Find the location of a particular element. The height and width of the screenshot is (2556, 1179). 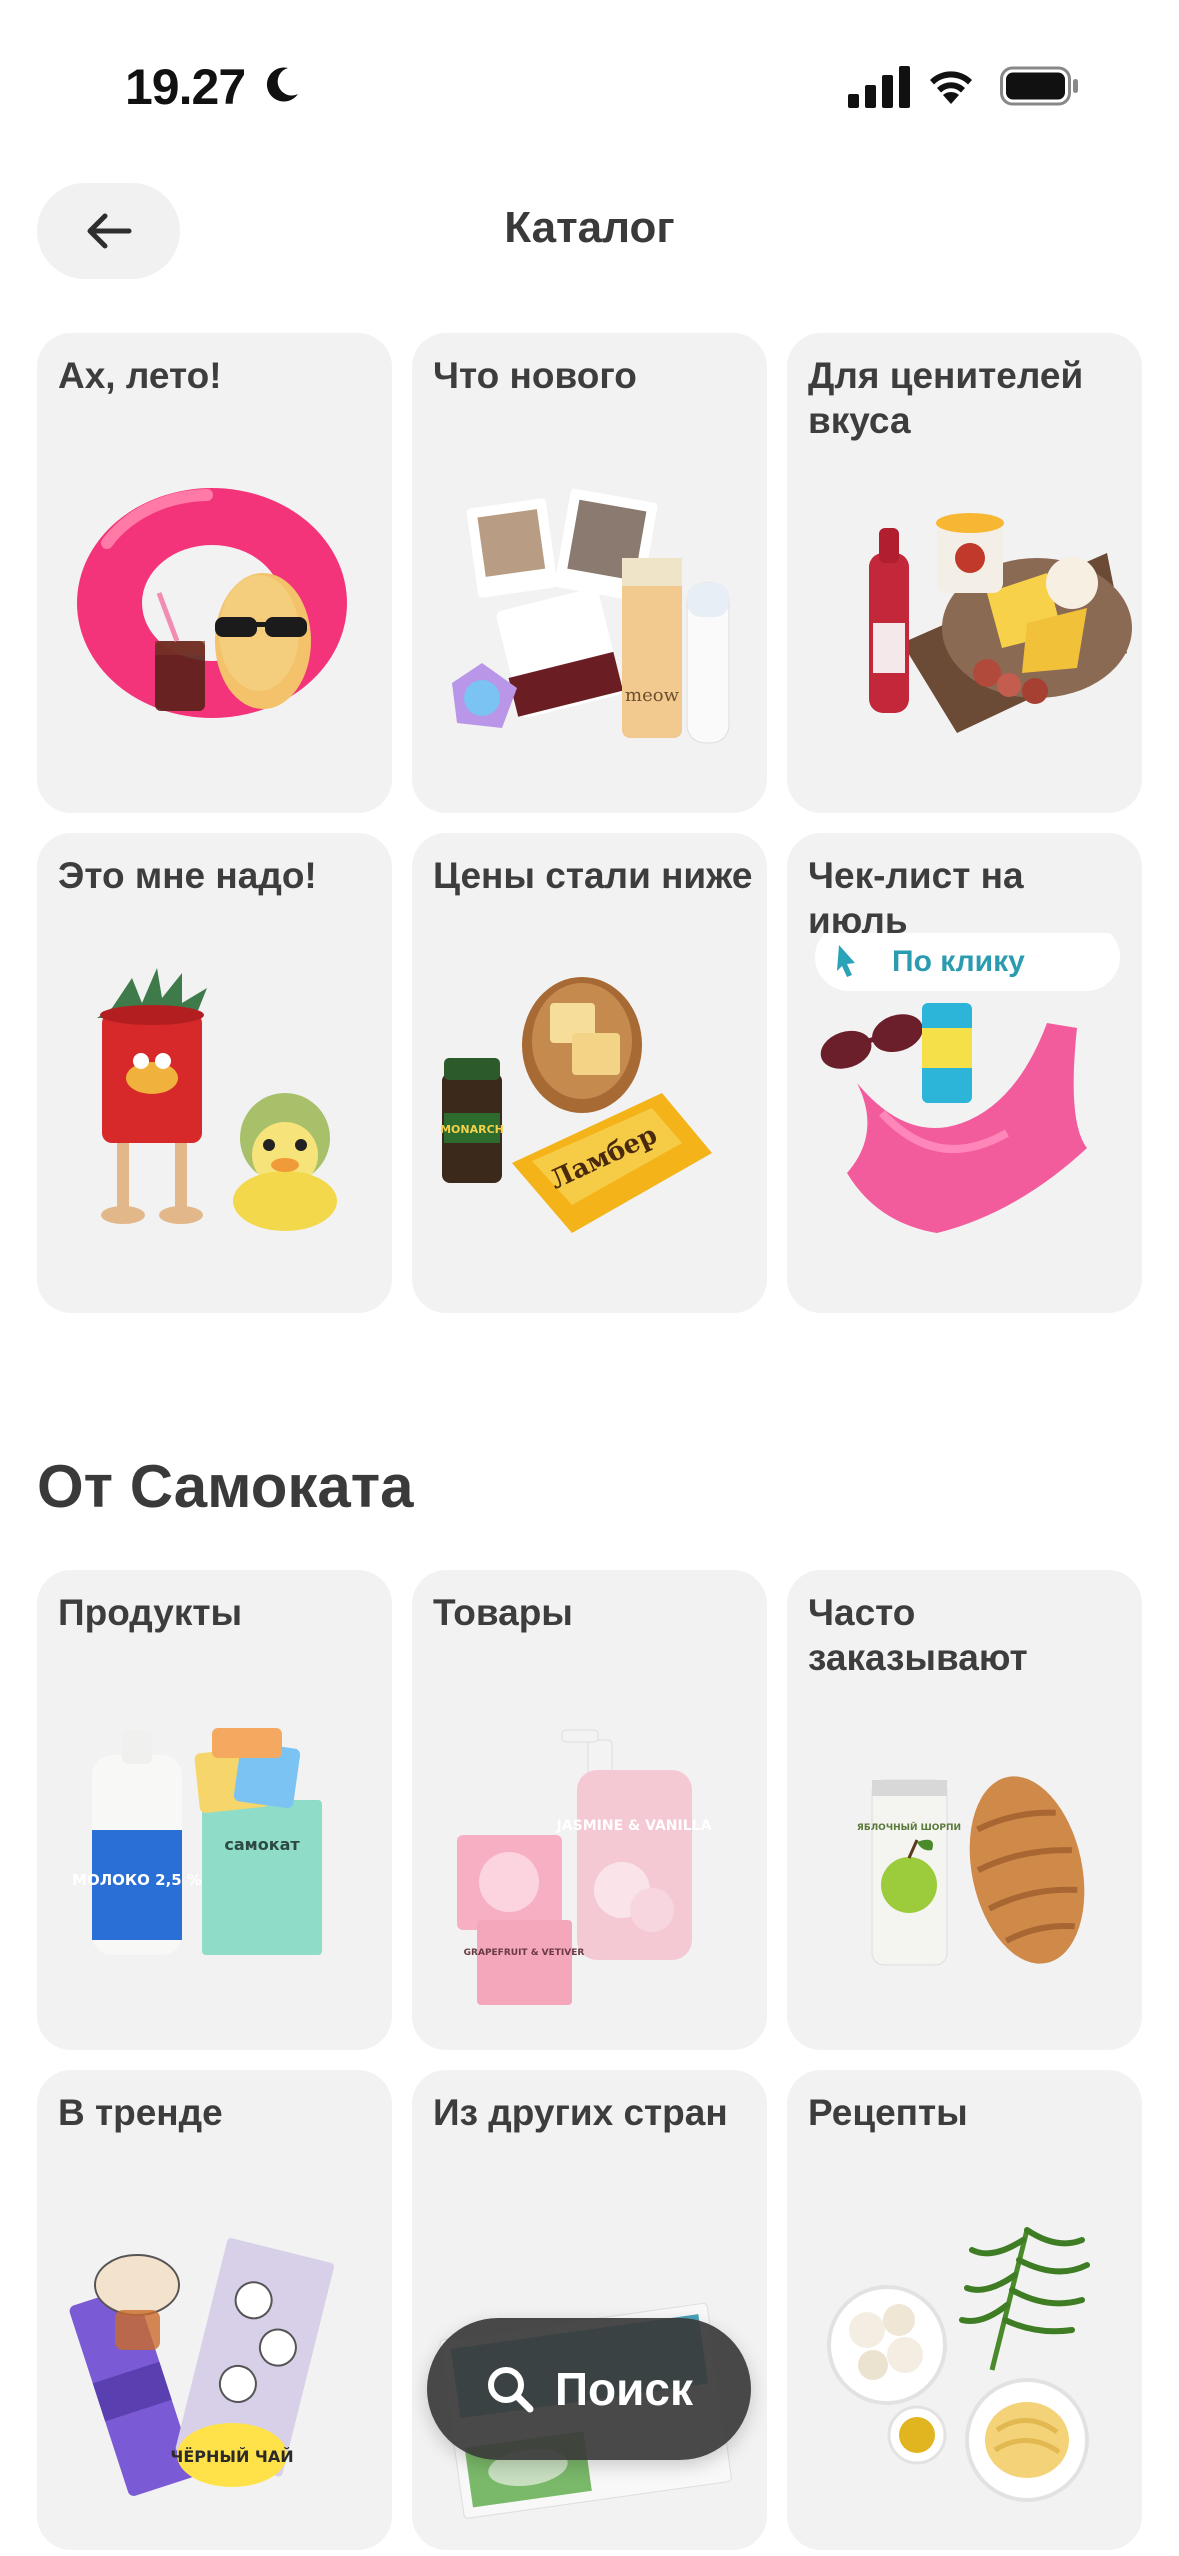

tile-label: Что нового is located at coordinates (535, 375).